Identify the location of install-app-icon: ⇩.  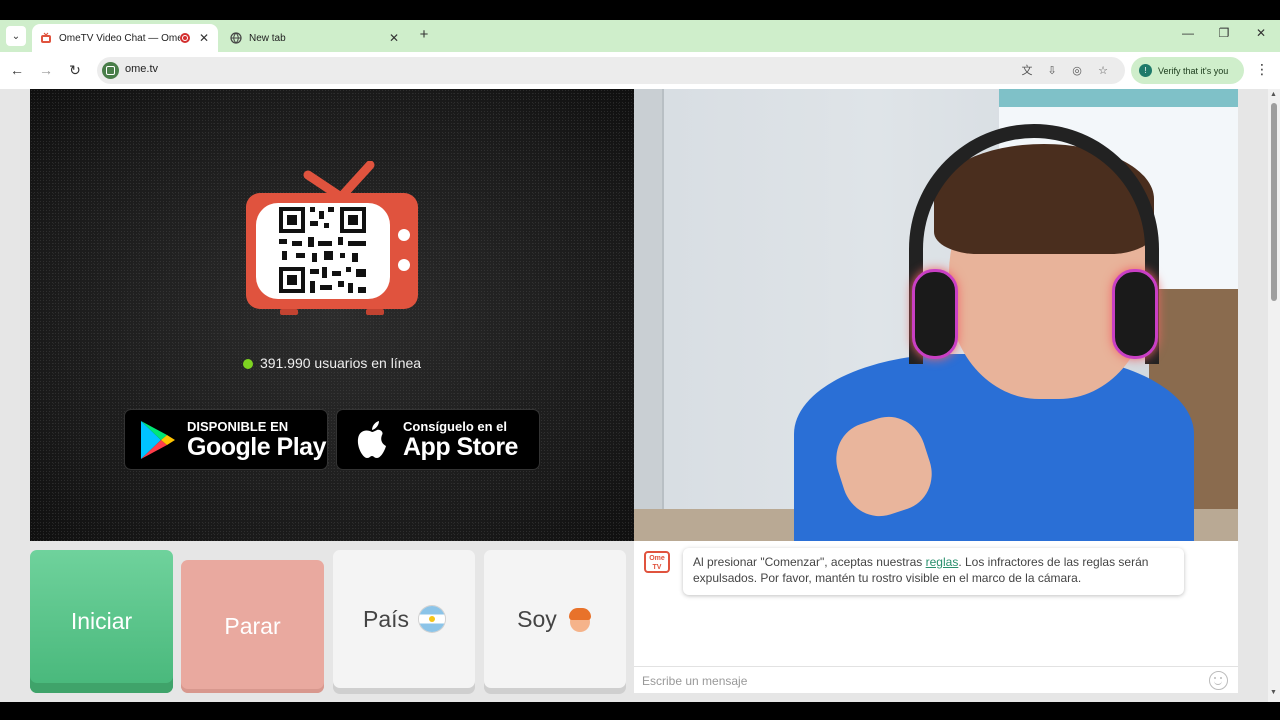
(1052, 71).